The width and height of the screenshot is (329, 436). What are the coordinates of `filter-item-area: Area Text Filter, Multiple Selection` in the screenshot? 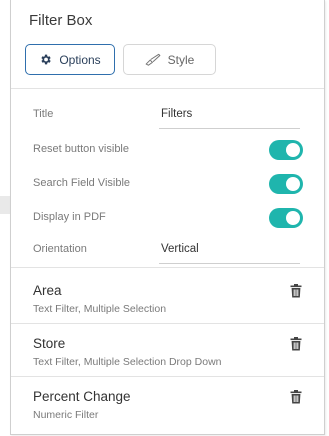 It's located at (167, 298).